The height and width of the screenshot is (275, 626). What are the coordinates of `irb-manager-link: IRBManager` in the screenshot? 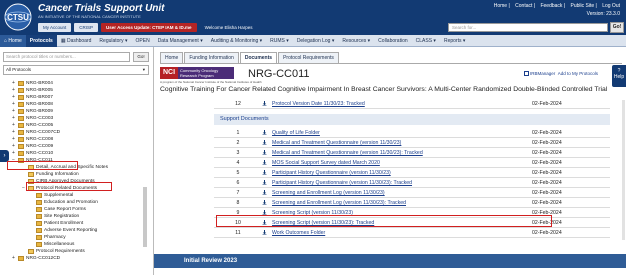 It's located at (542, 73).